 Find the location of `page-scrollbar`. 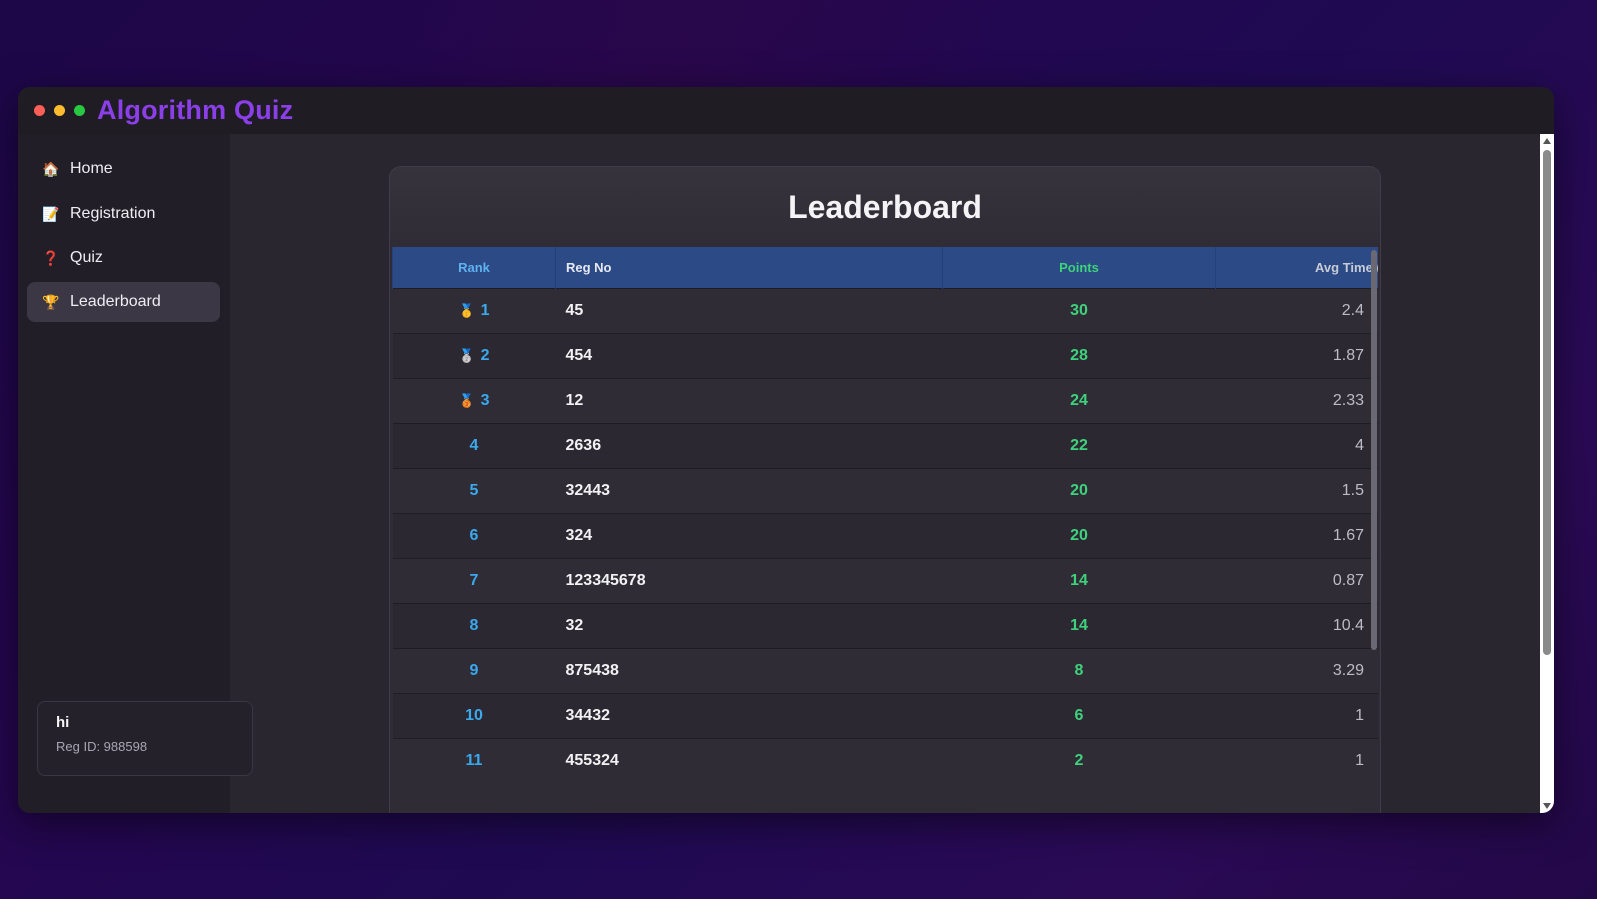

page-scrollbar is located at coordinates (1547, 473).